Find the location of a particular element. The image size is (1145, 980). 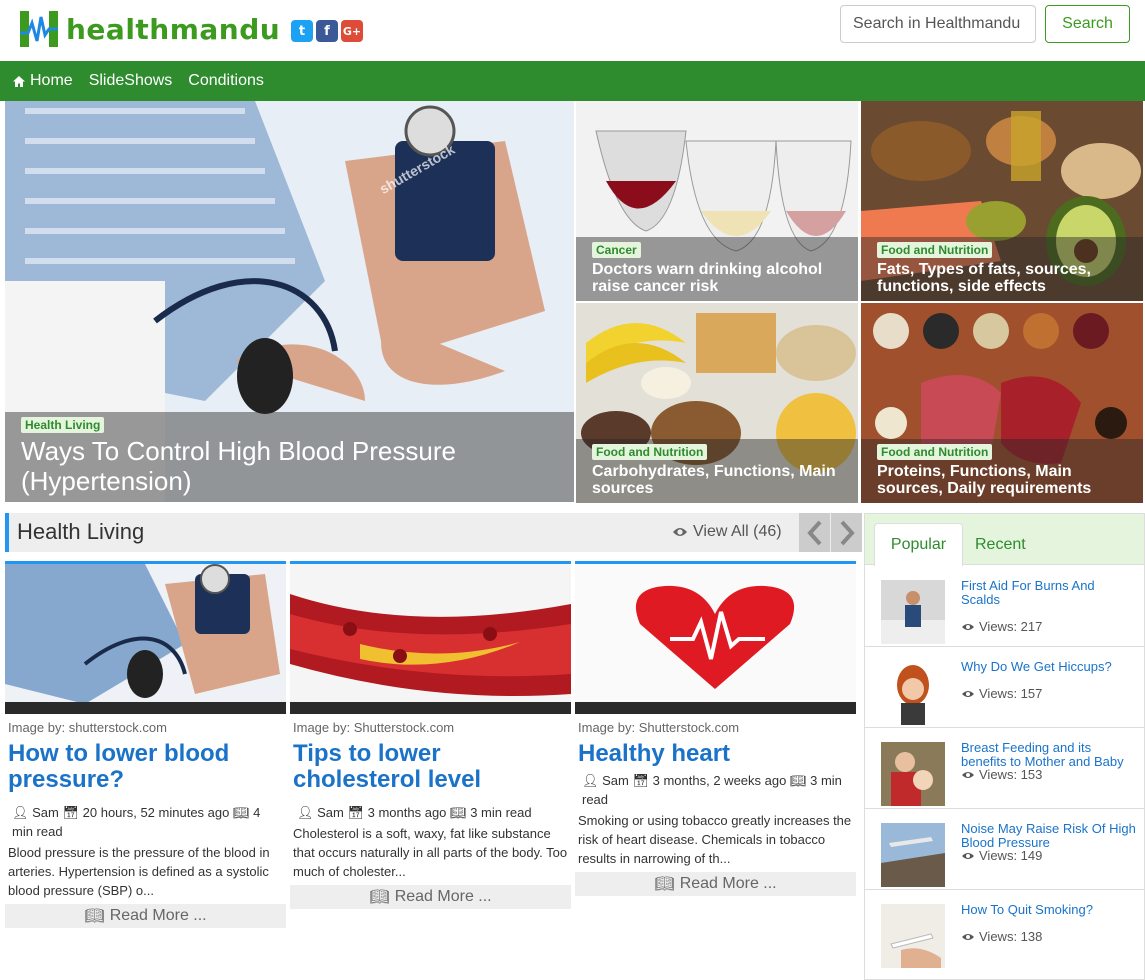

chevron-right-icon is located at coordinates (847, 532).